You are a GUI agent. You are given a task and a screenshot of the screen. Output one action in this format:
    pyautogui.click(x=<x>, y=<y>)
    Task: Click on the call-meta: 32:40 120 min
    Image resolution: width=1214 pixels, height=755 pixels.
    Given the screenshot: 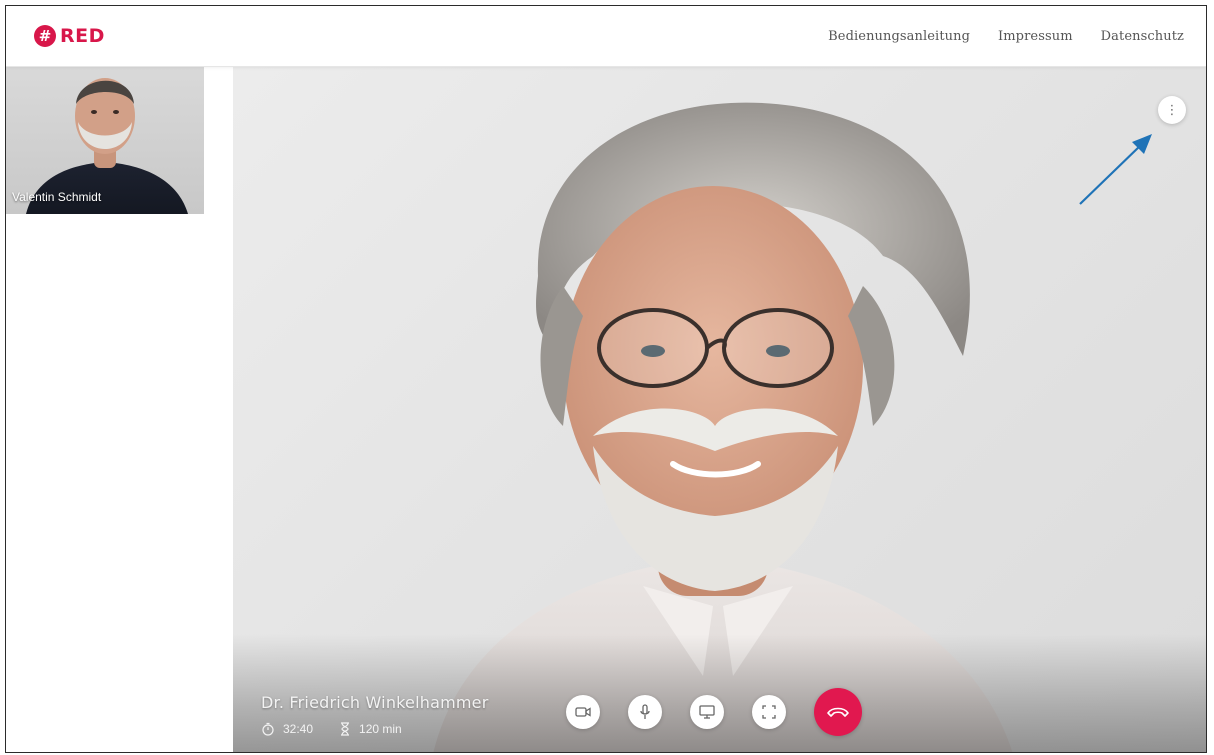 What is the action you would take?
    pyautogui.click(x=331, y=729)
    